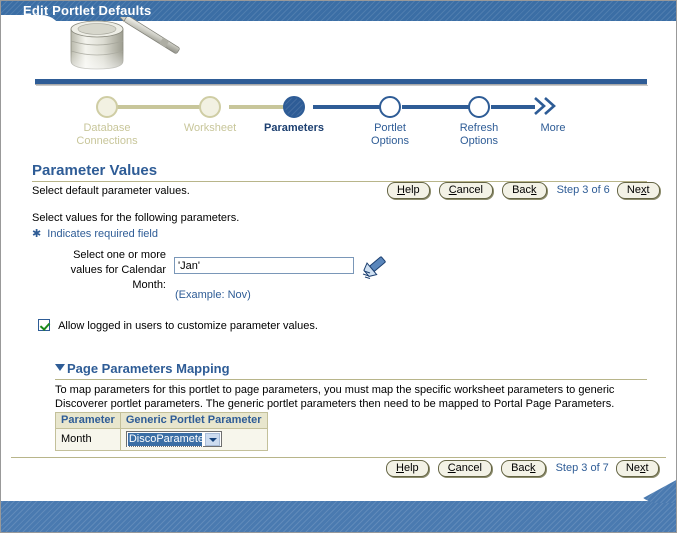 Image resolution: width=677 pixels, height=533 pixels. I want to click on train-node-portlet-options, so click(390, 107).